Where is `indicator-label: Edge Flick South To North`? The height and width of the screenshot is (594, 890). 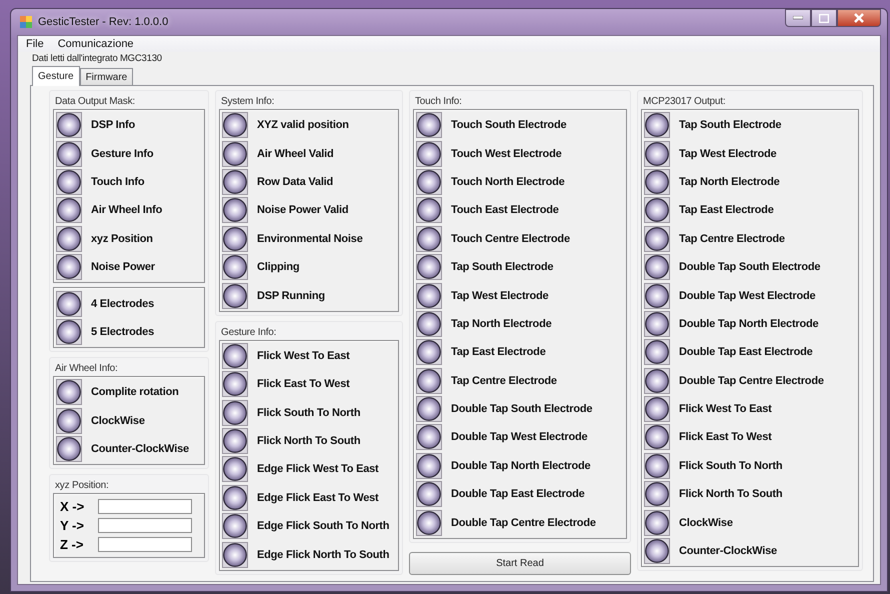 indicator-label: Edge Flick South To North is located at coordinates (323, 526).